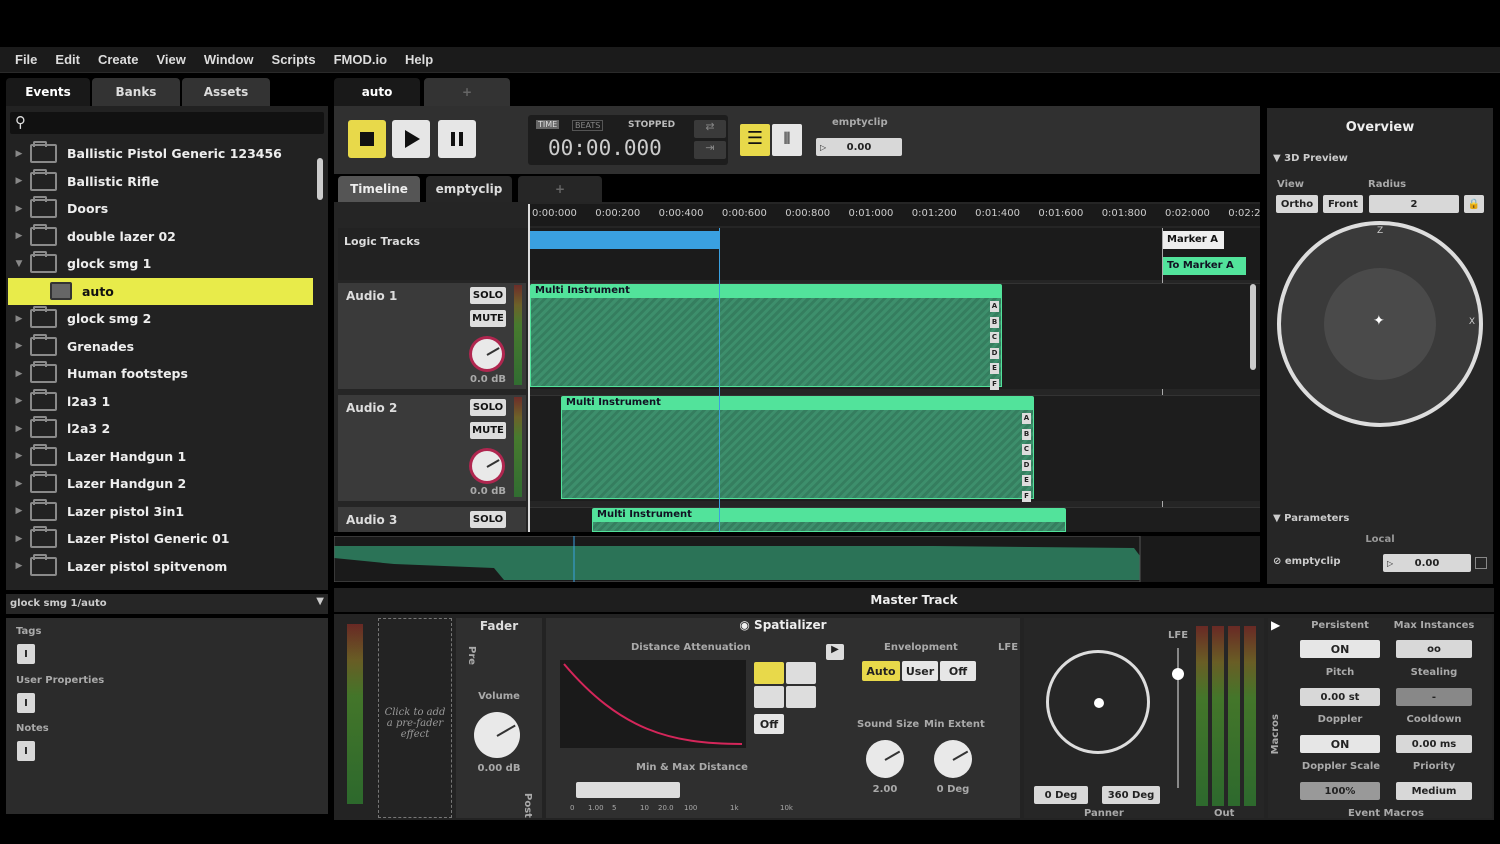 The height and width of the screenshot is (844, 1500). Describe the element at coordinates (801, 697) in the screenshot. I see `curve-inverse-tapered-icon` at that location.